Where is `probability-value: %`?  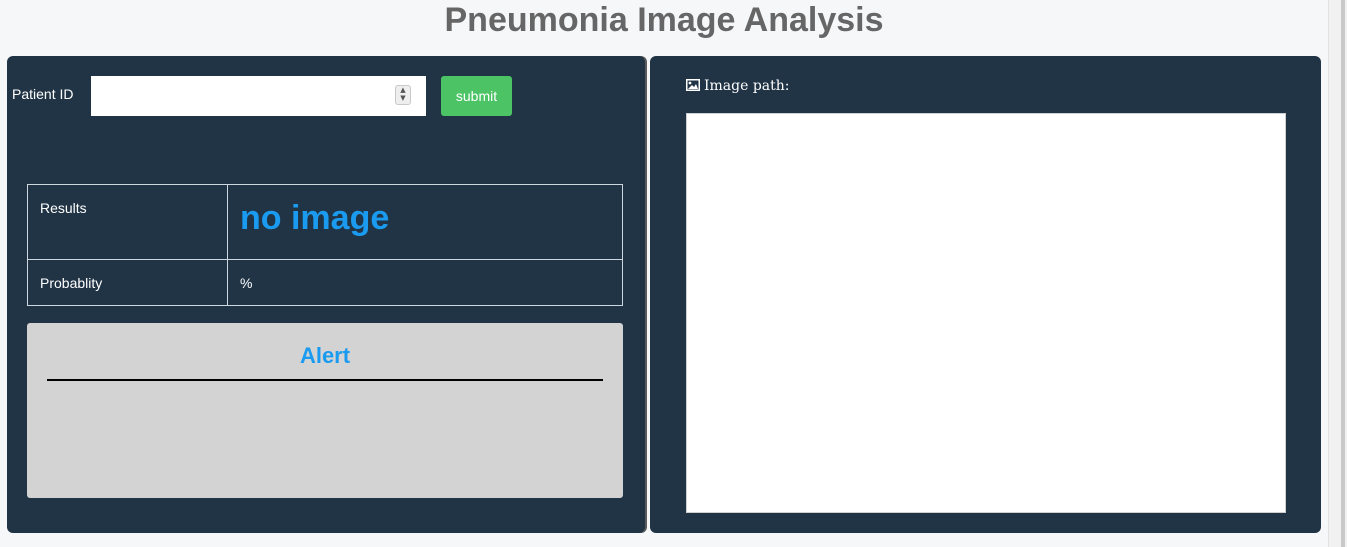
probability-value: % is located at coordinates (425, 282).